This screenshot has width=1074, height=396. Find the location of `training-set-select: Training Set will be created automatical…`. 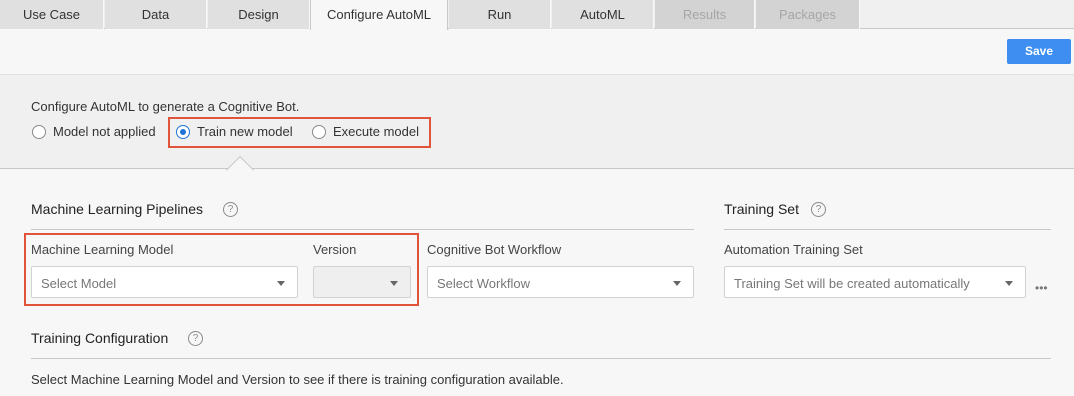

training-set-select: Training Set will be created automatical… is located at coordinates (875, 282).